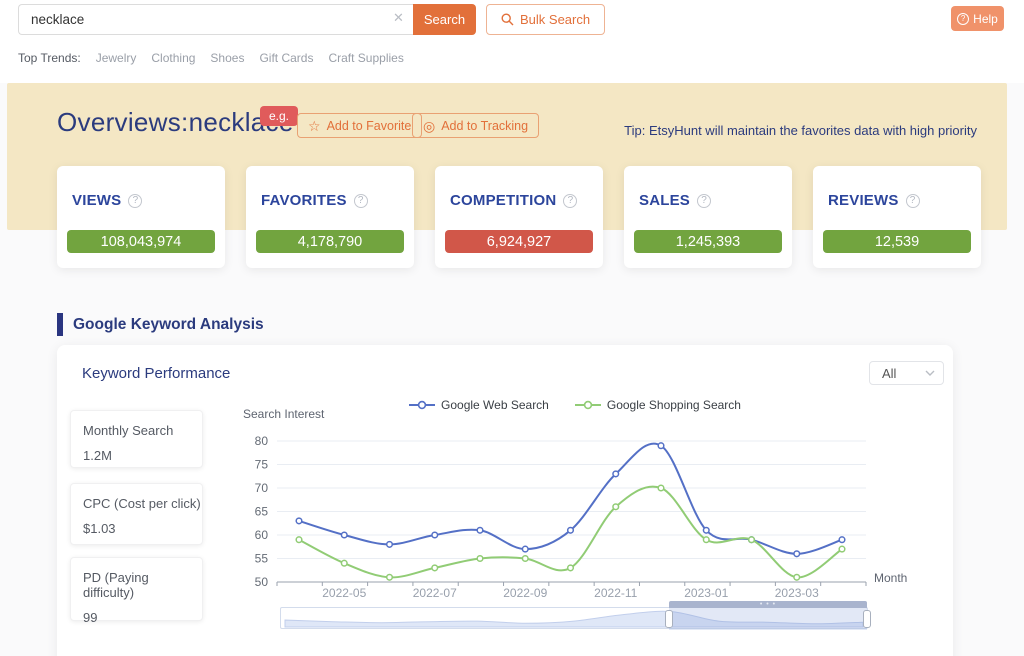 The height and width of the screenshot is (656, 1024). What do you see at coordinates (279, 116) in the screenshot?
I see `example-badge: e.g.` at bounding box center [279, 116].